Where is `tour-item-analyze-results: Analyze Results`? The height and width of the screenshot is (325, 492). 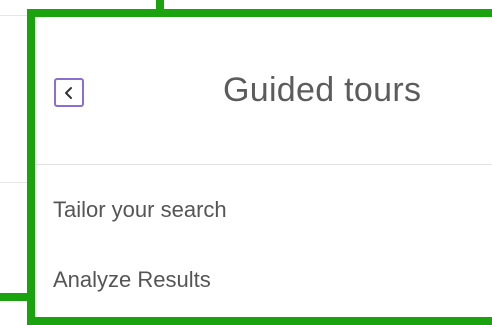
tour-item-analyze-results: Analyze Results is located at coordinates (132, 280).